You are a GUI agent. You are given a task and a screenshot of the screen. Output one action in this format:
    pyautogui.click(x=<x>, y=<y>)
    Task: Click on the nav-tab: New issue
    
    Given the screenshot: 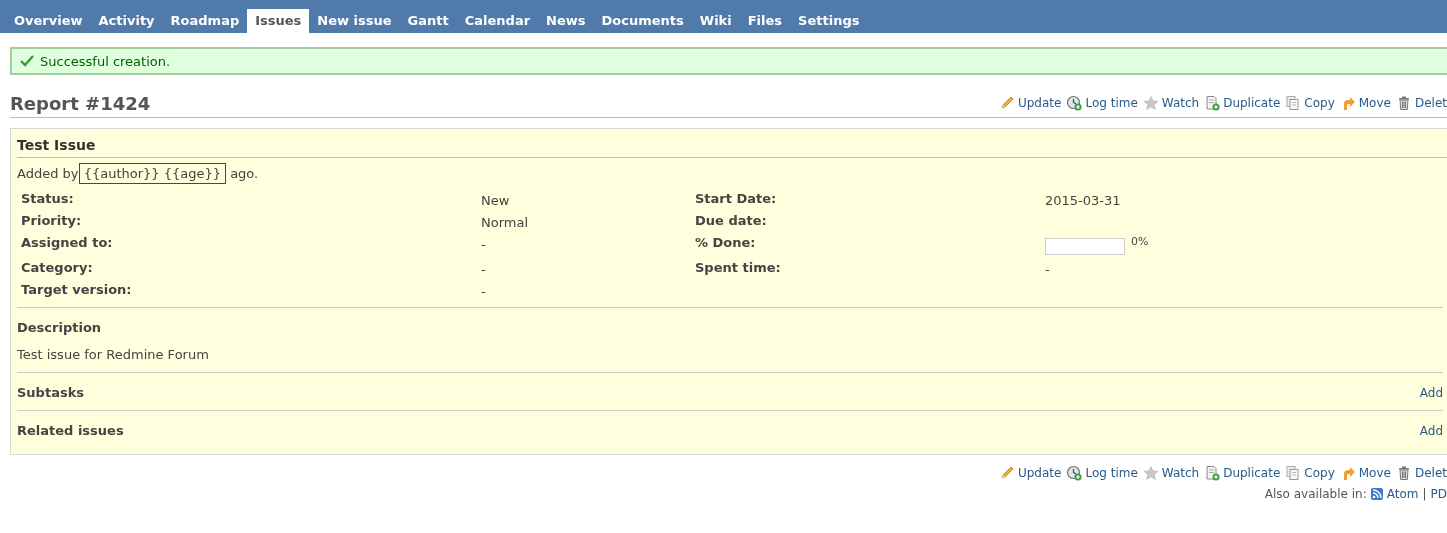 What is the action you would take?
    pyautogui.click(x=354, y=21)
    